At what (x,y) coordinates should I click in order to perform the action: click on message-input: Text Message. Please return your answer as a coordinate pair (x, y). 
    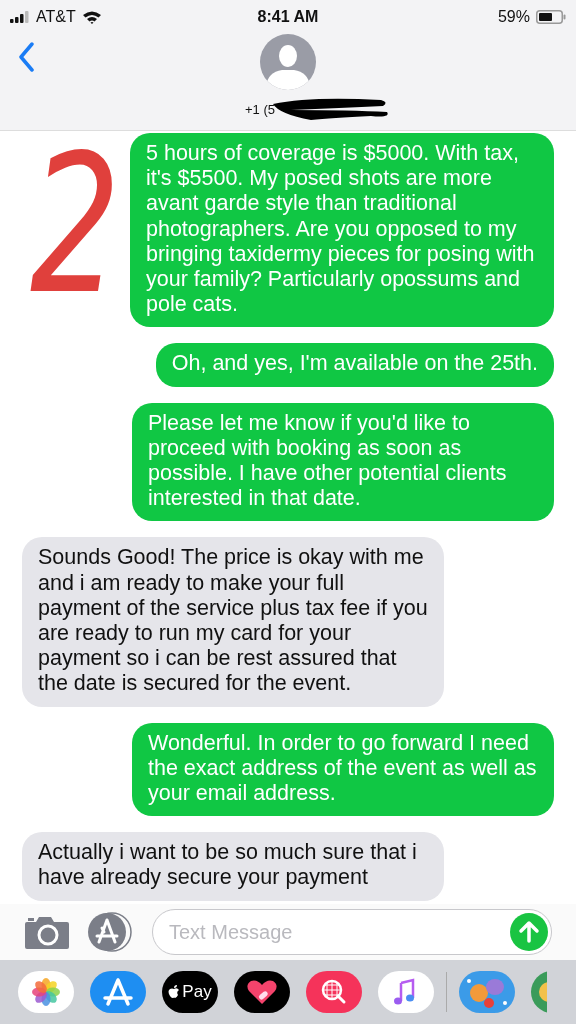
    Looking at the image, I should click on (352, 932).